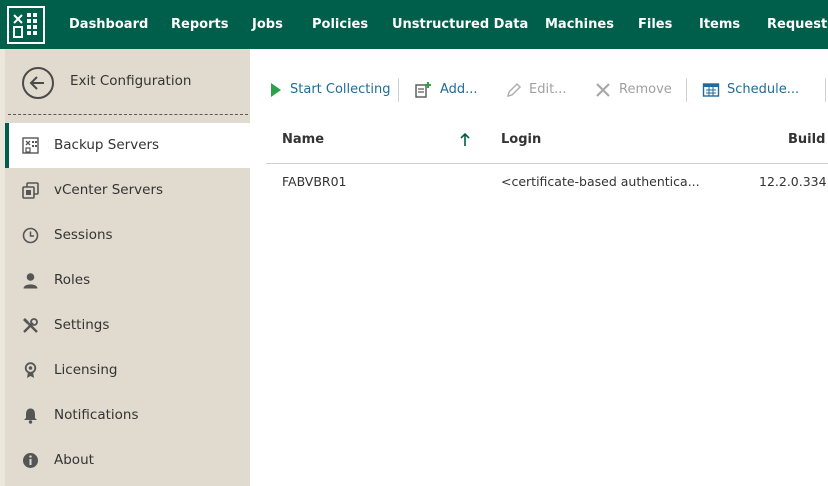 The width and height of the screenshot is (828, 486). Describe the element at coordinates (86, 370) in the screenshot. I see `sidebar-item-label: Licensing` at that location.